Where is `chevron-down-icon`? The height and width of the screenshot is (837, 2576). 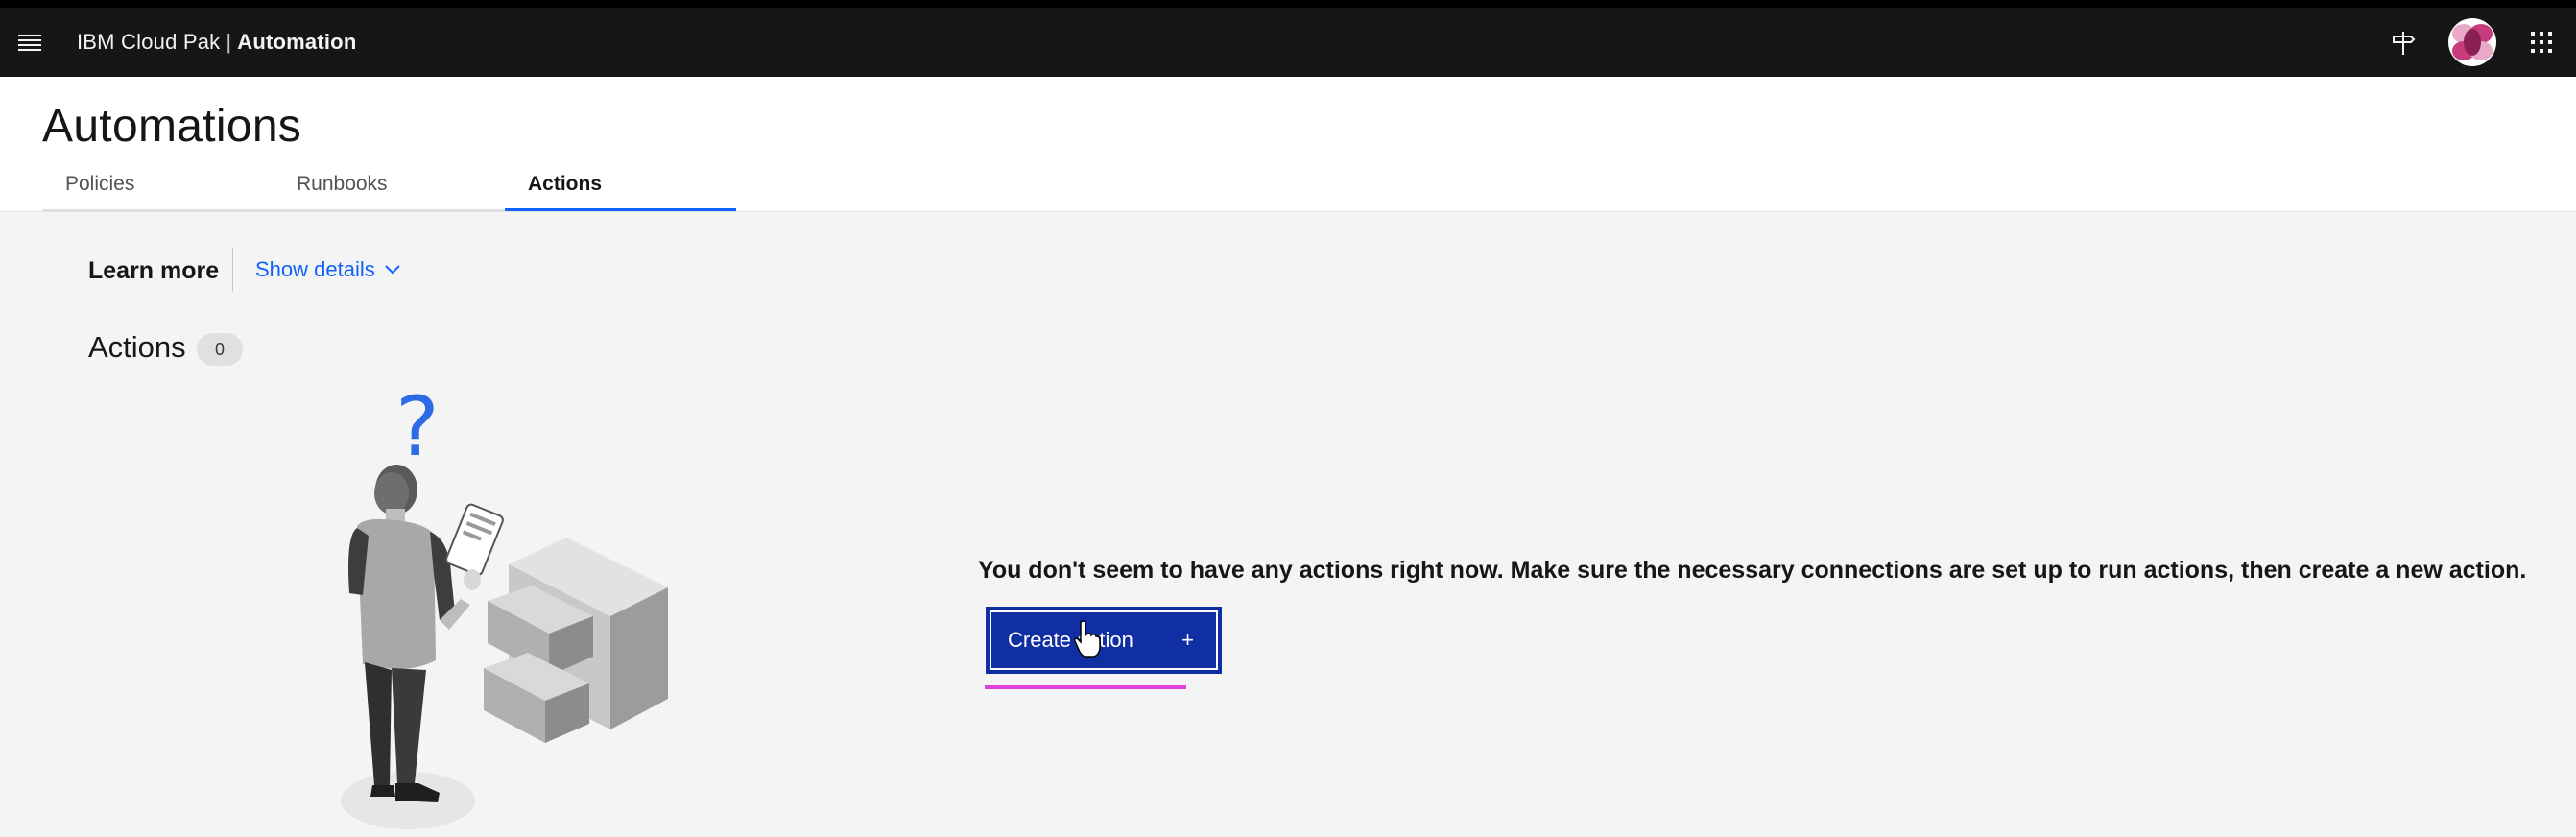 chevron-down-icon is located at coordinates (392, 270).